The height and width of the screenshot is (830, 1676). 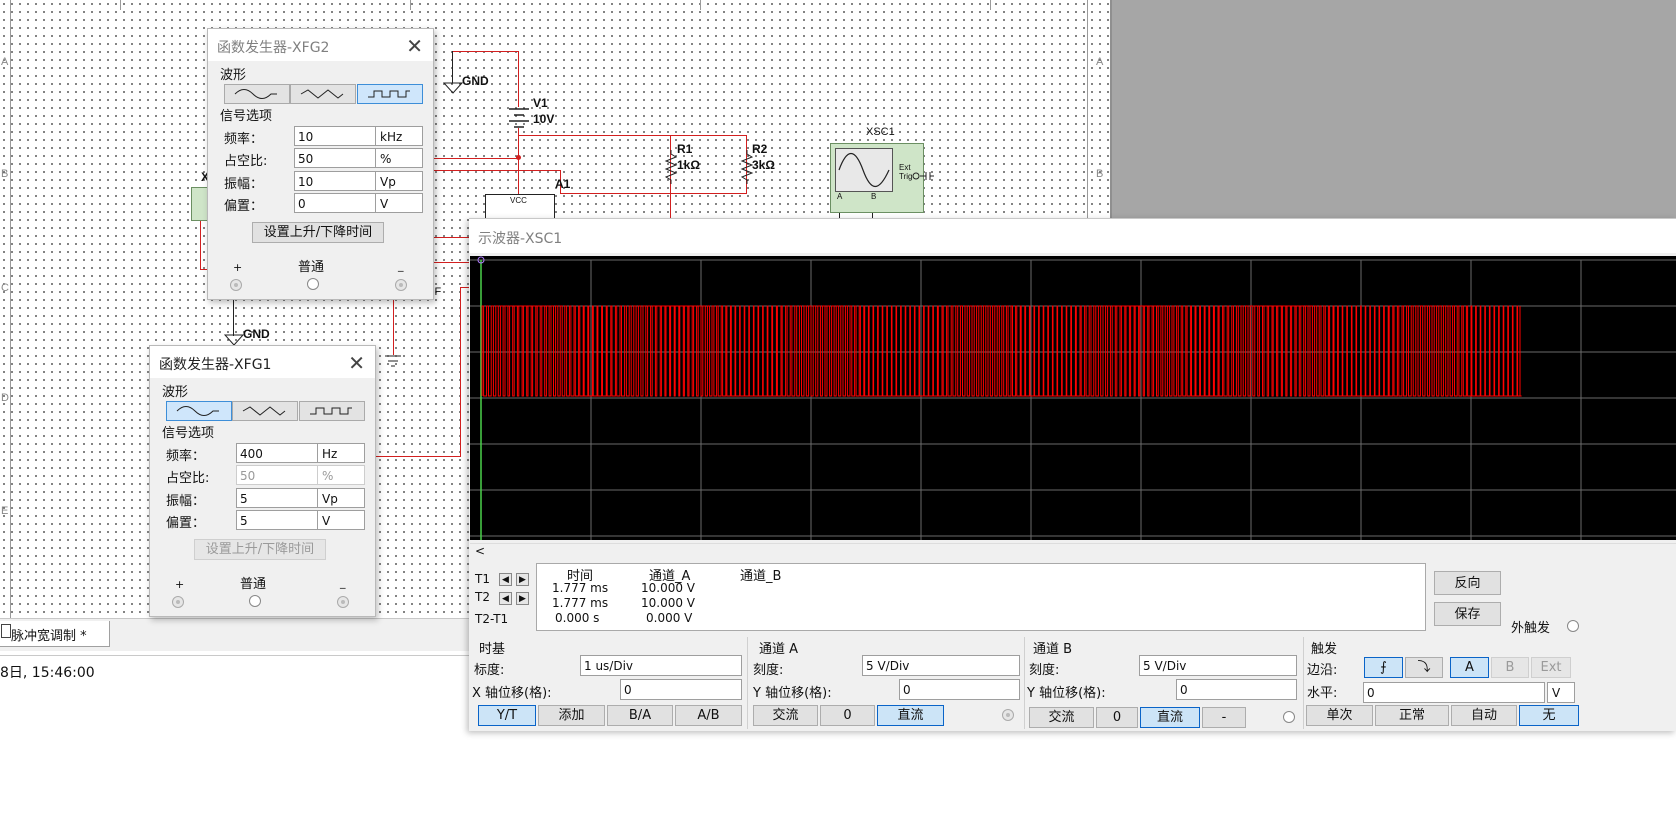 I want to click on trigger-a-button: A, so click(x=1469, y=667).